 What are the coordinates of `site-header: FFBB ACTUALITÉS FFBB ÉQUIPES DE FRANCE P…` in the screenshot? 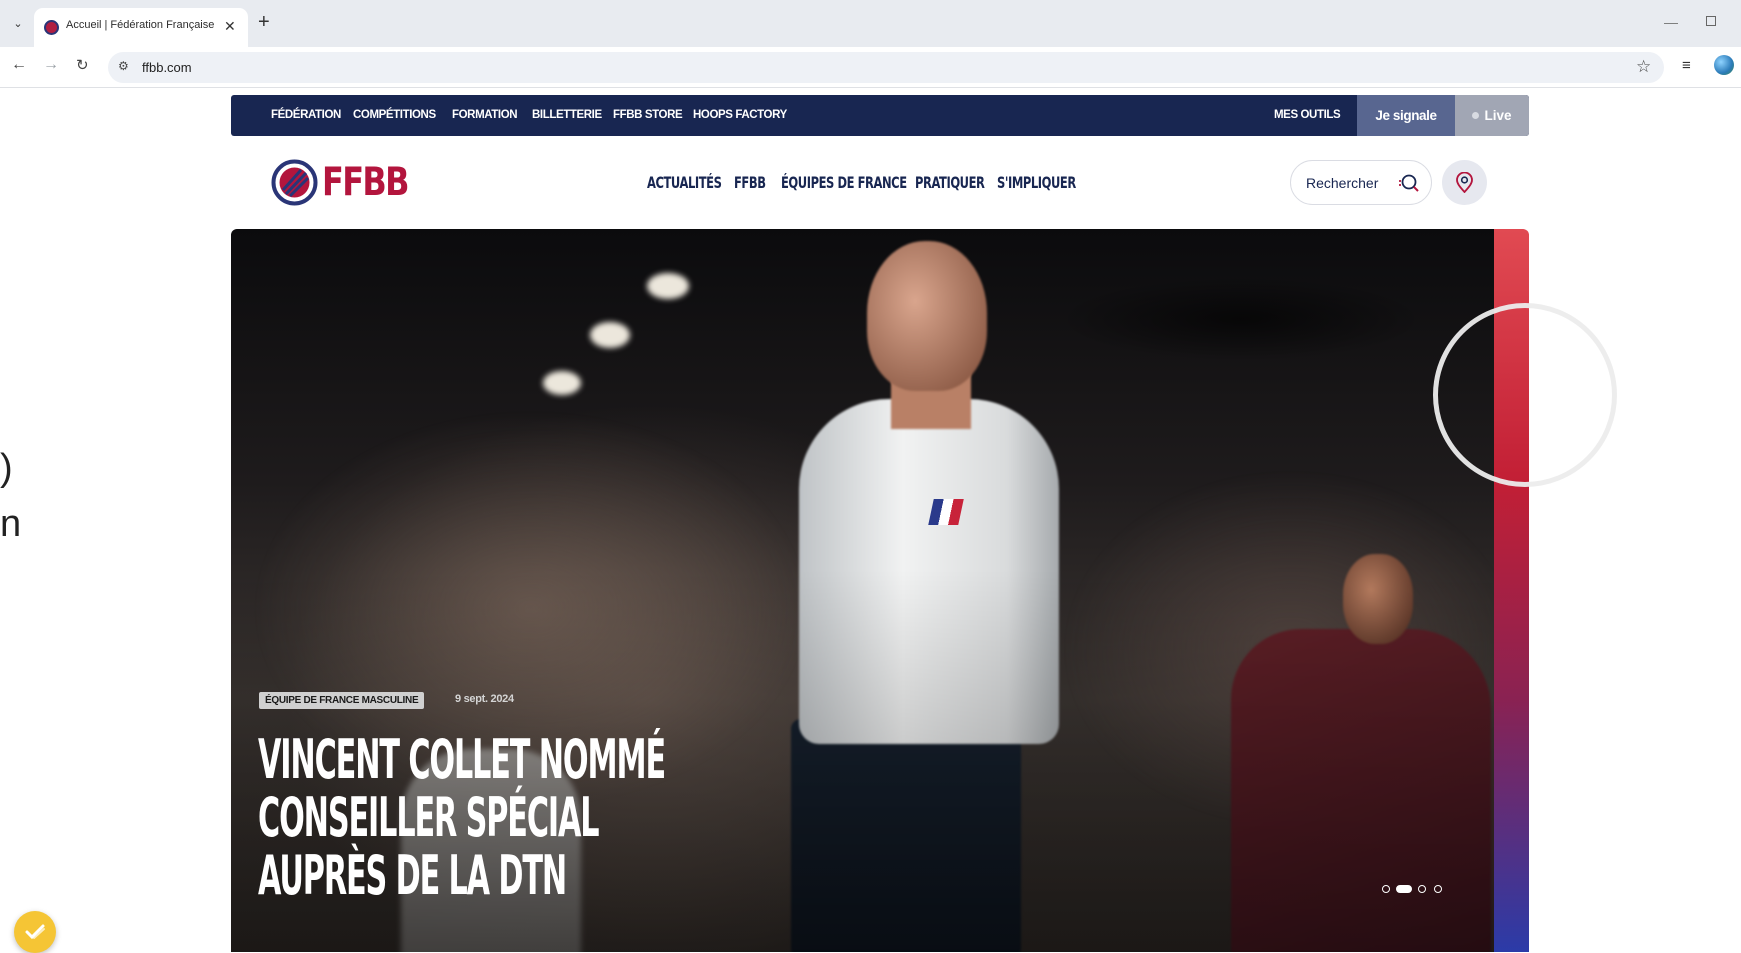 It's located at (880, 182).